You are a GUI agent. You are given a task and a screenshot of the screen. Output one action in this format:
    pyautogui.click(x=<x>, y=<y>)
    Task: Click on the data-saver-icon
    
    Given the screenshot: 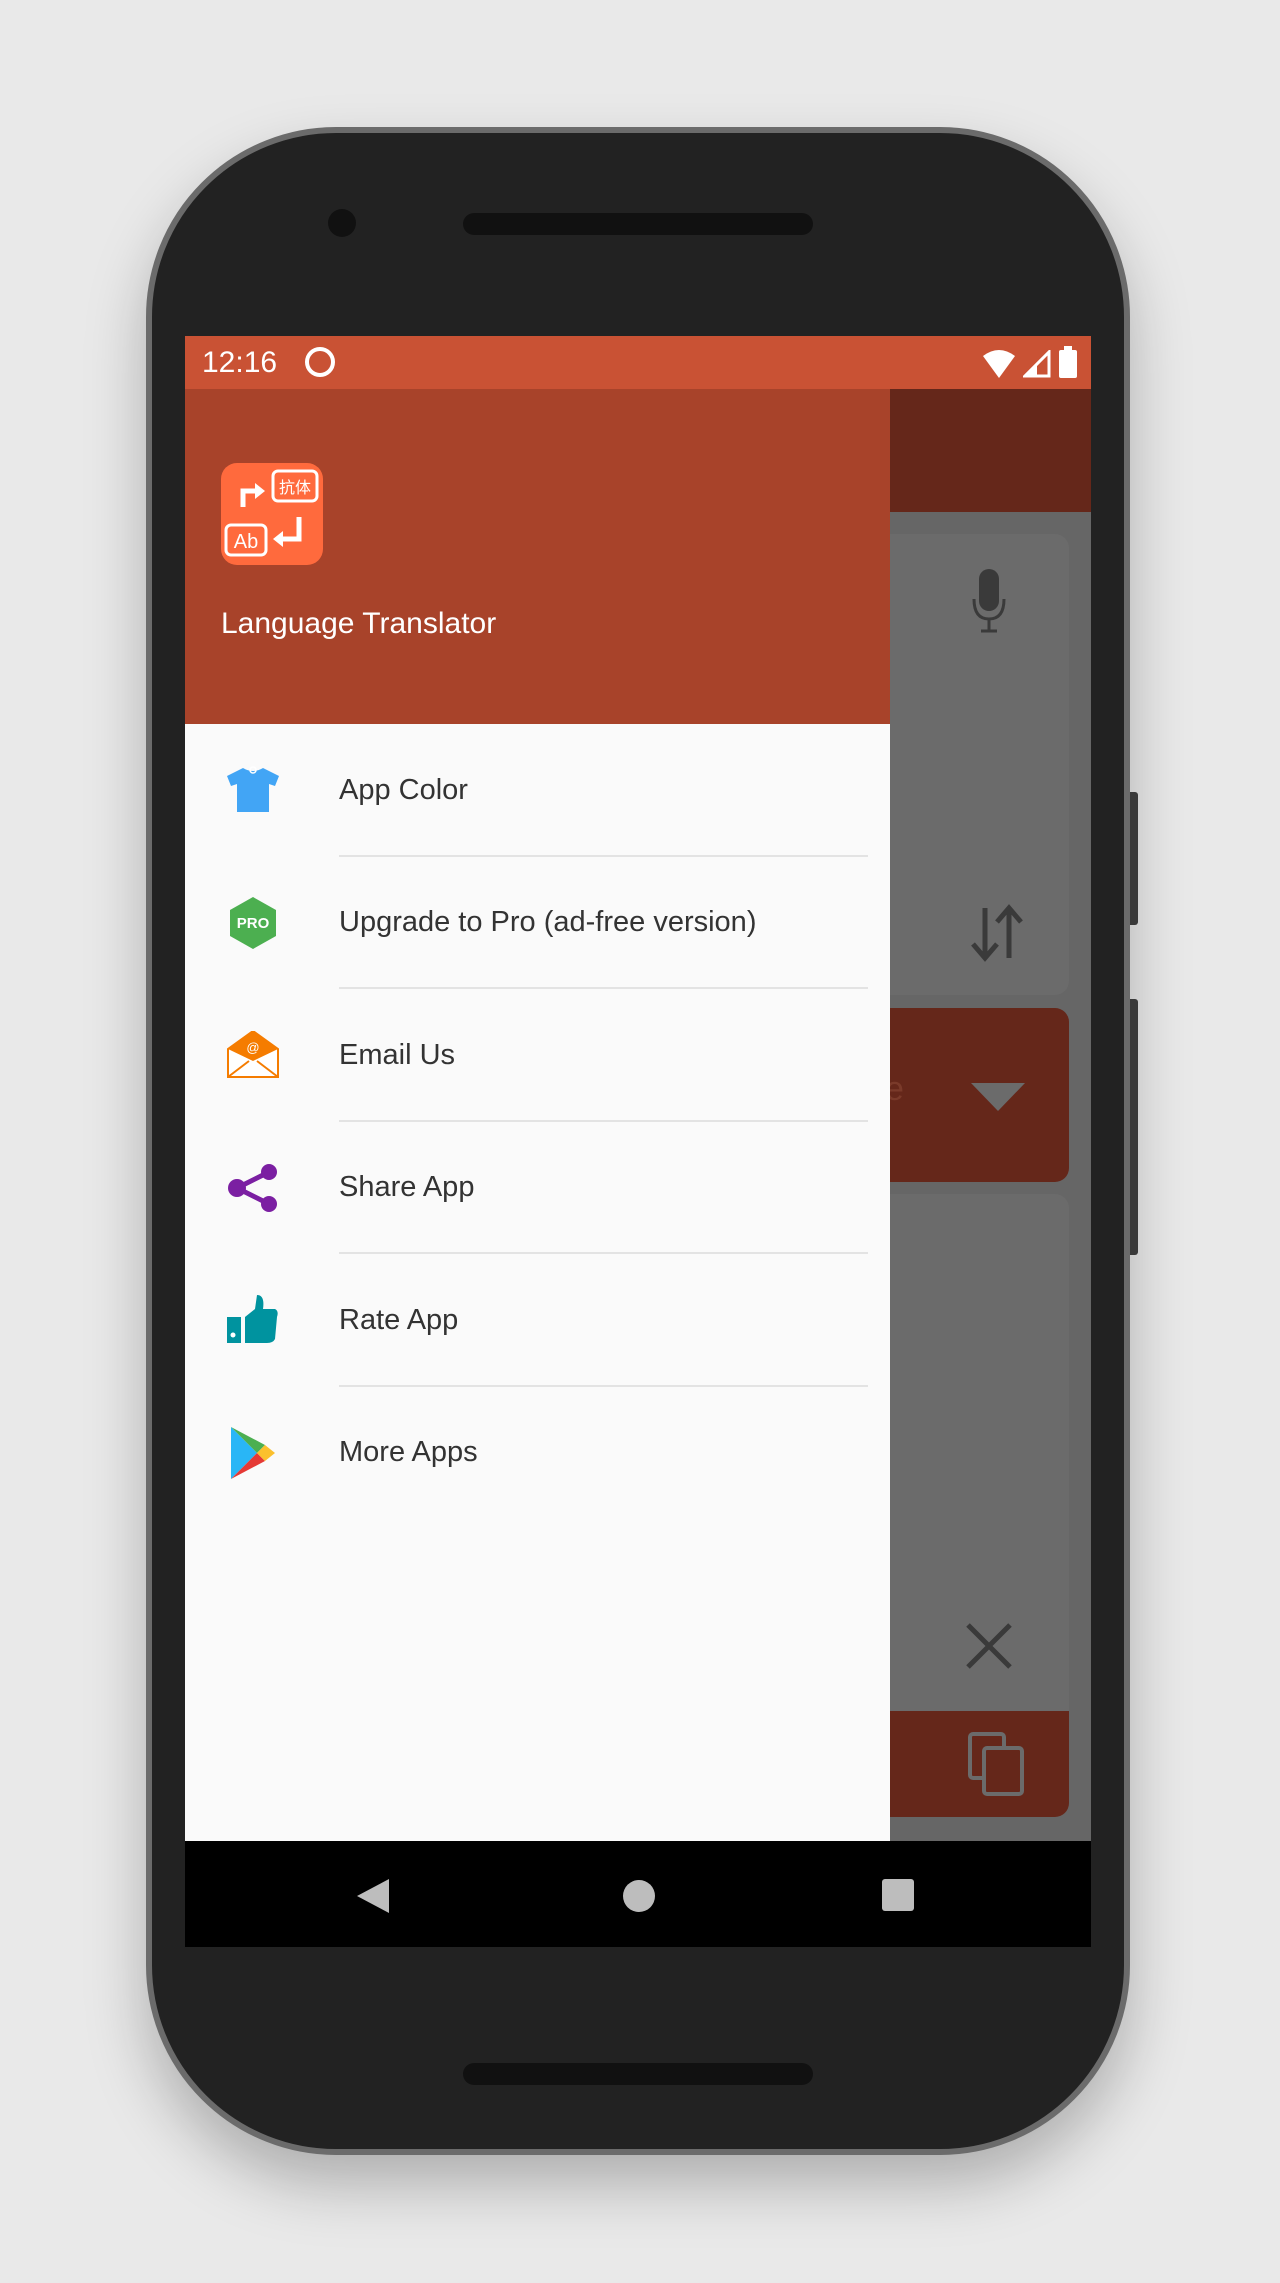 What is the action you would take?
    pyautogui.click(x=320, y=362)
    